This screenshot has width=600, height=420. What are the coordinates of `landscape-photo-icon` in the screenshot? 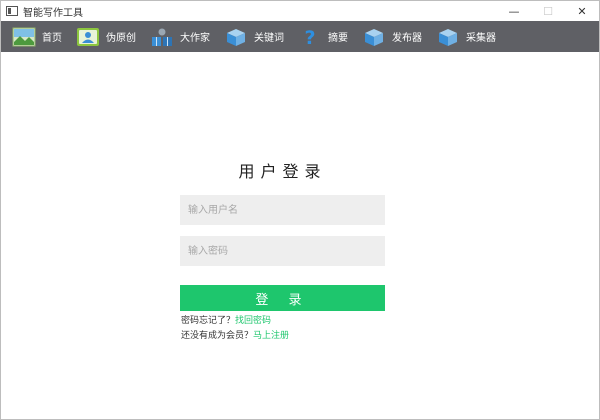 It's located at (24, 36).